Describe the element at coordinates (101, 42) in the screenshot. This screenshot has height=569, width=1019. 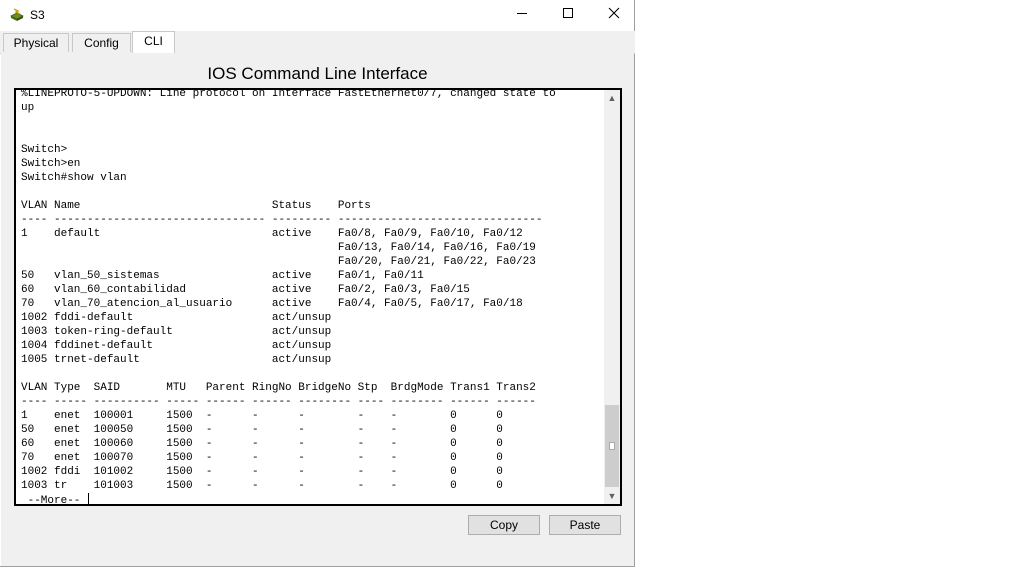
I see `tab-config: Config` at that location.